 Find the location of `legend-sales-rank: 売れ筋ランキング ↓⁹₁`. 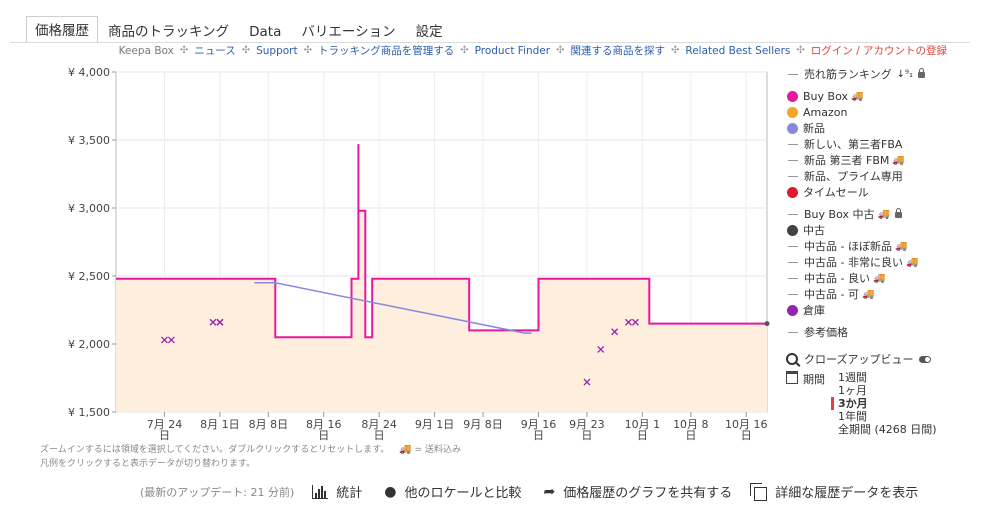

legend-sales-rank: 売れ筋ランキング ↓⁹₁ is located at coordinates (885, 74).